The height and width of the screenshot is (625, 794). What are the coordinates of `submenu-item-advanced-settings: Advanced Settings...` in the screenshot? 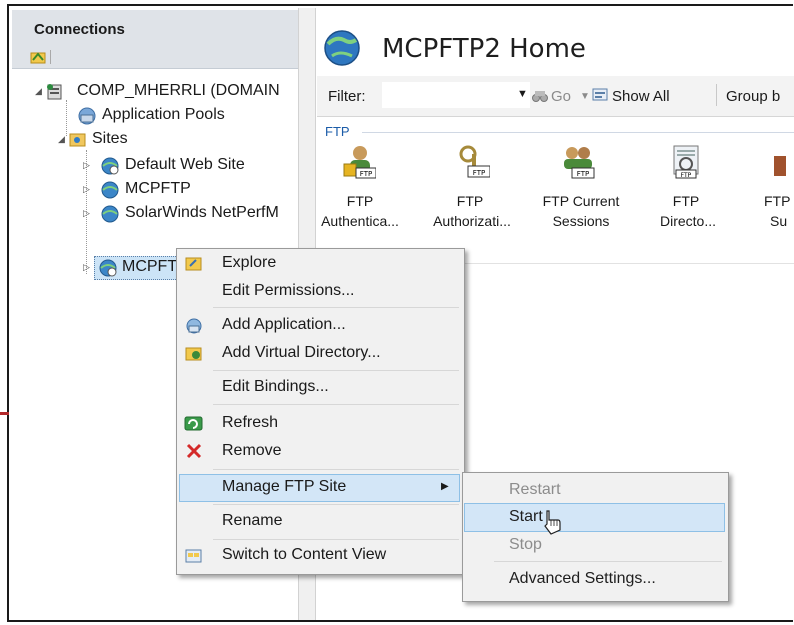 It's located at (582, 579).